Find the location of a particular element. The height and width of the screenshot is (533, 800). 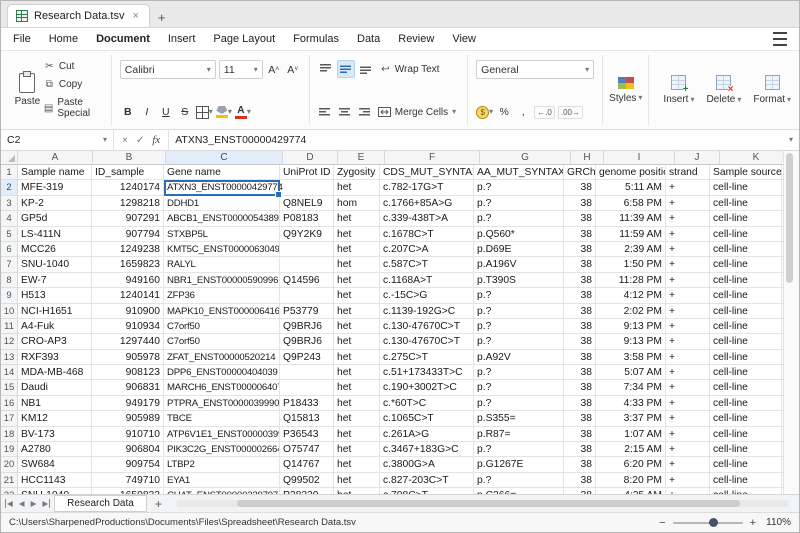

cell: Q99502 is located at coordinates (307, 480).